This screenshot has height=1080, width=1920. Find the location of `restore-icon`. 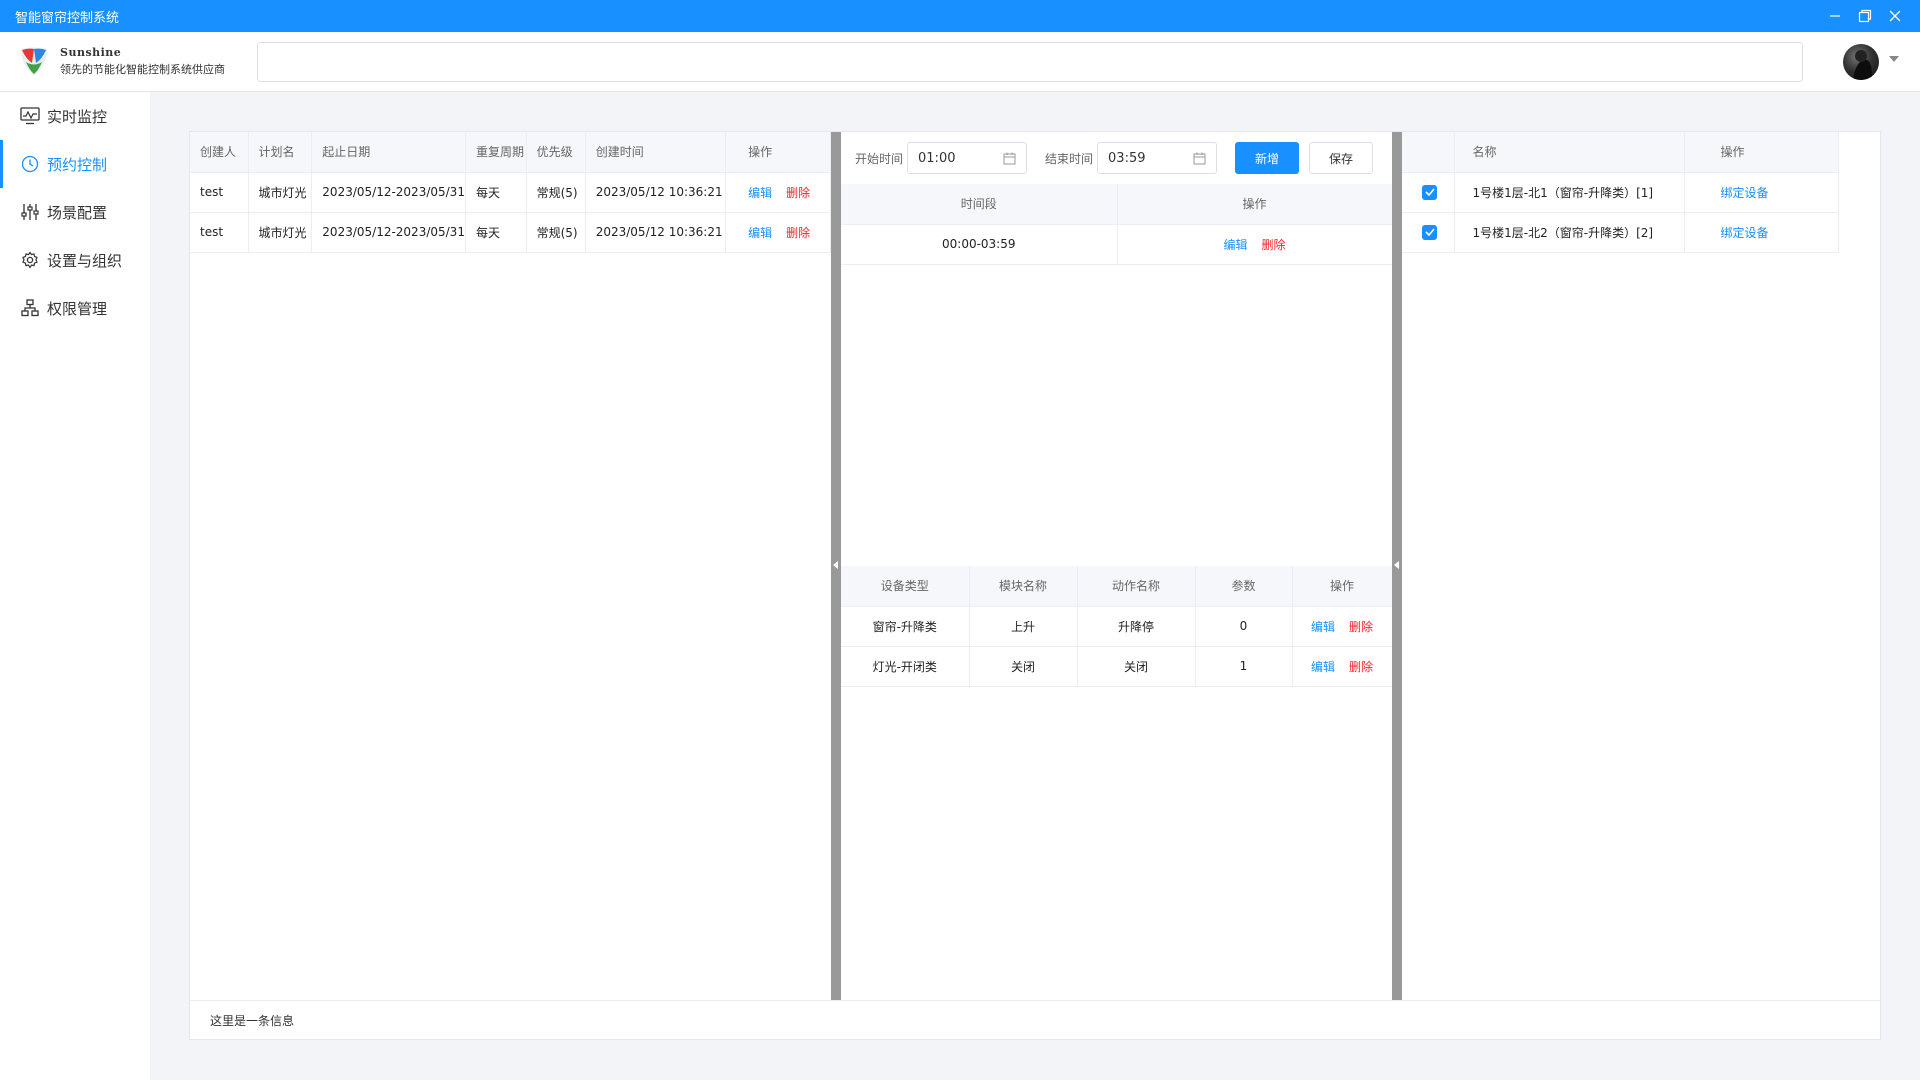

restore-icon is located at coordinates (1865, 16).